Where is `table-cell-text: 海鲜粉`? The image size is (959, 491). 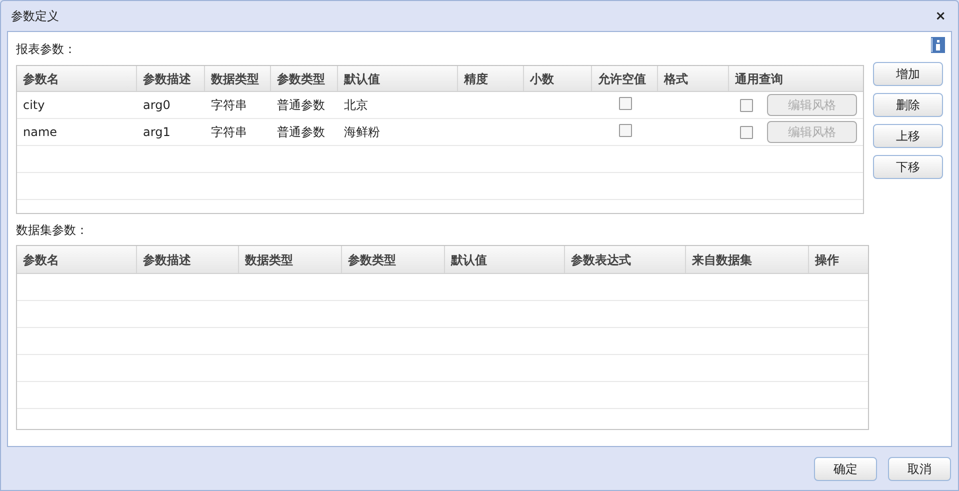 table-cell-text: 海鲜粉 is located at coordinates (362, 132).